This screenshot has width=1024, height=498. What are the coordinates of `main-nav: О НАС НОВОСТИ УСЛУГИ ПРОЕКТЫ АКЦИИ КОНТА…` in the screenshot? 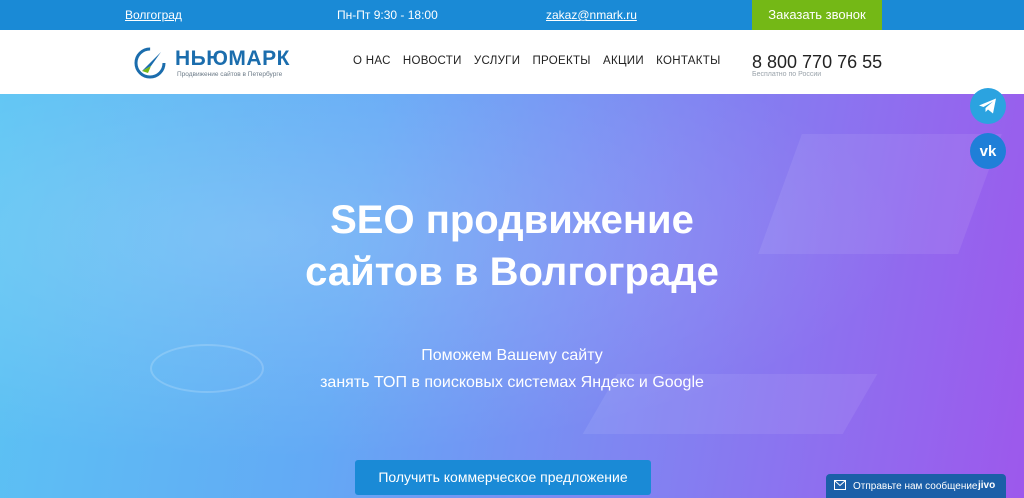 It's located at (541, 61).